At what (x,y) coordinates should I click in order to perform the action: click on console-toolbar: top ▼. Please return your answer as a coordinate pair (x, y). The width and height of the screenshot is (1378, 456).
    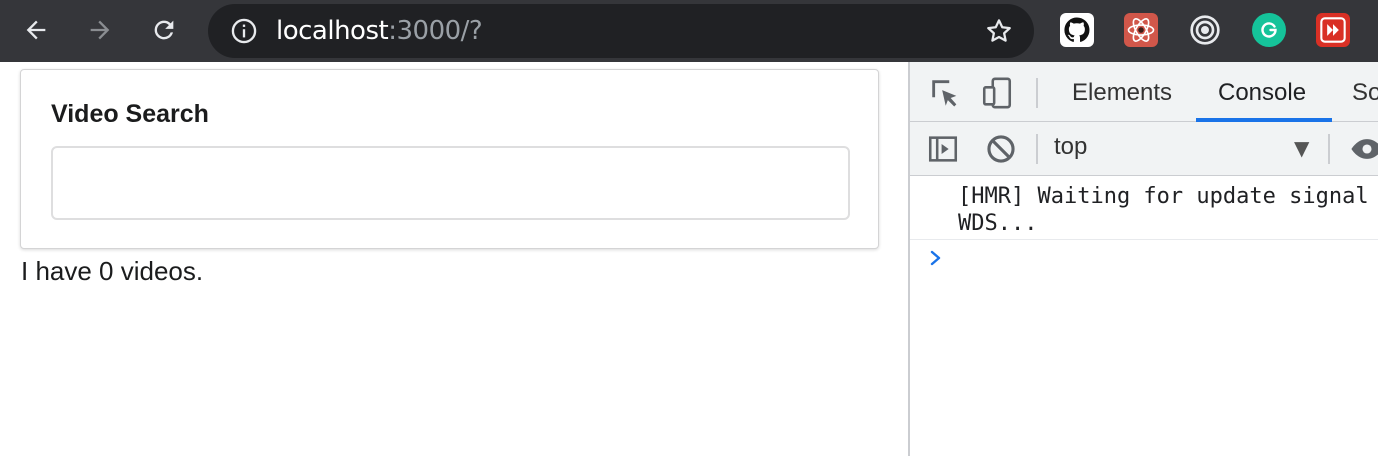
    Looking at the image, I should click on (1144, 149).